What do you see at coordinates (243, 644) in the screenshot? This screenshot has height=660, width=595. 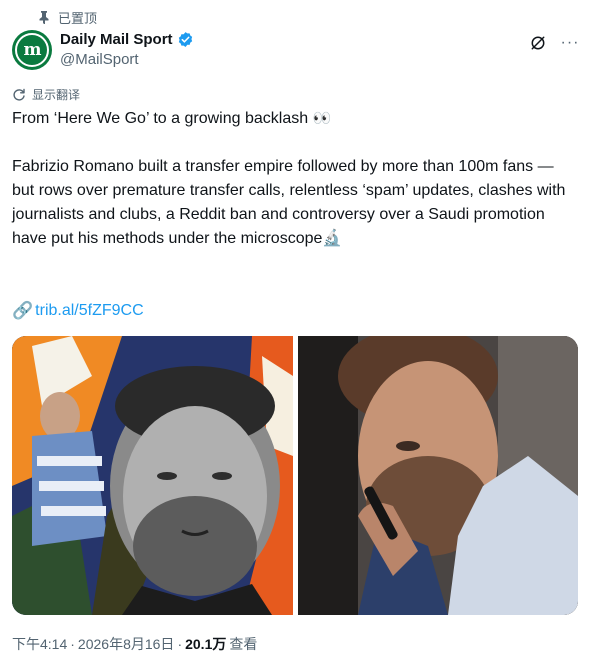 I see `views-label: 查看` at bounding box center [243, 644].